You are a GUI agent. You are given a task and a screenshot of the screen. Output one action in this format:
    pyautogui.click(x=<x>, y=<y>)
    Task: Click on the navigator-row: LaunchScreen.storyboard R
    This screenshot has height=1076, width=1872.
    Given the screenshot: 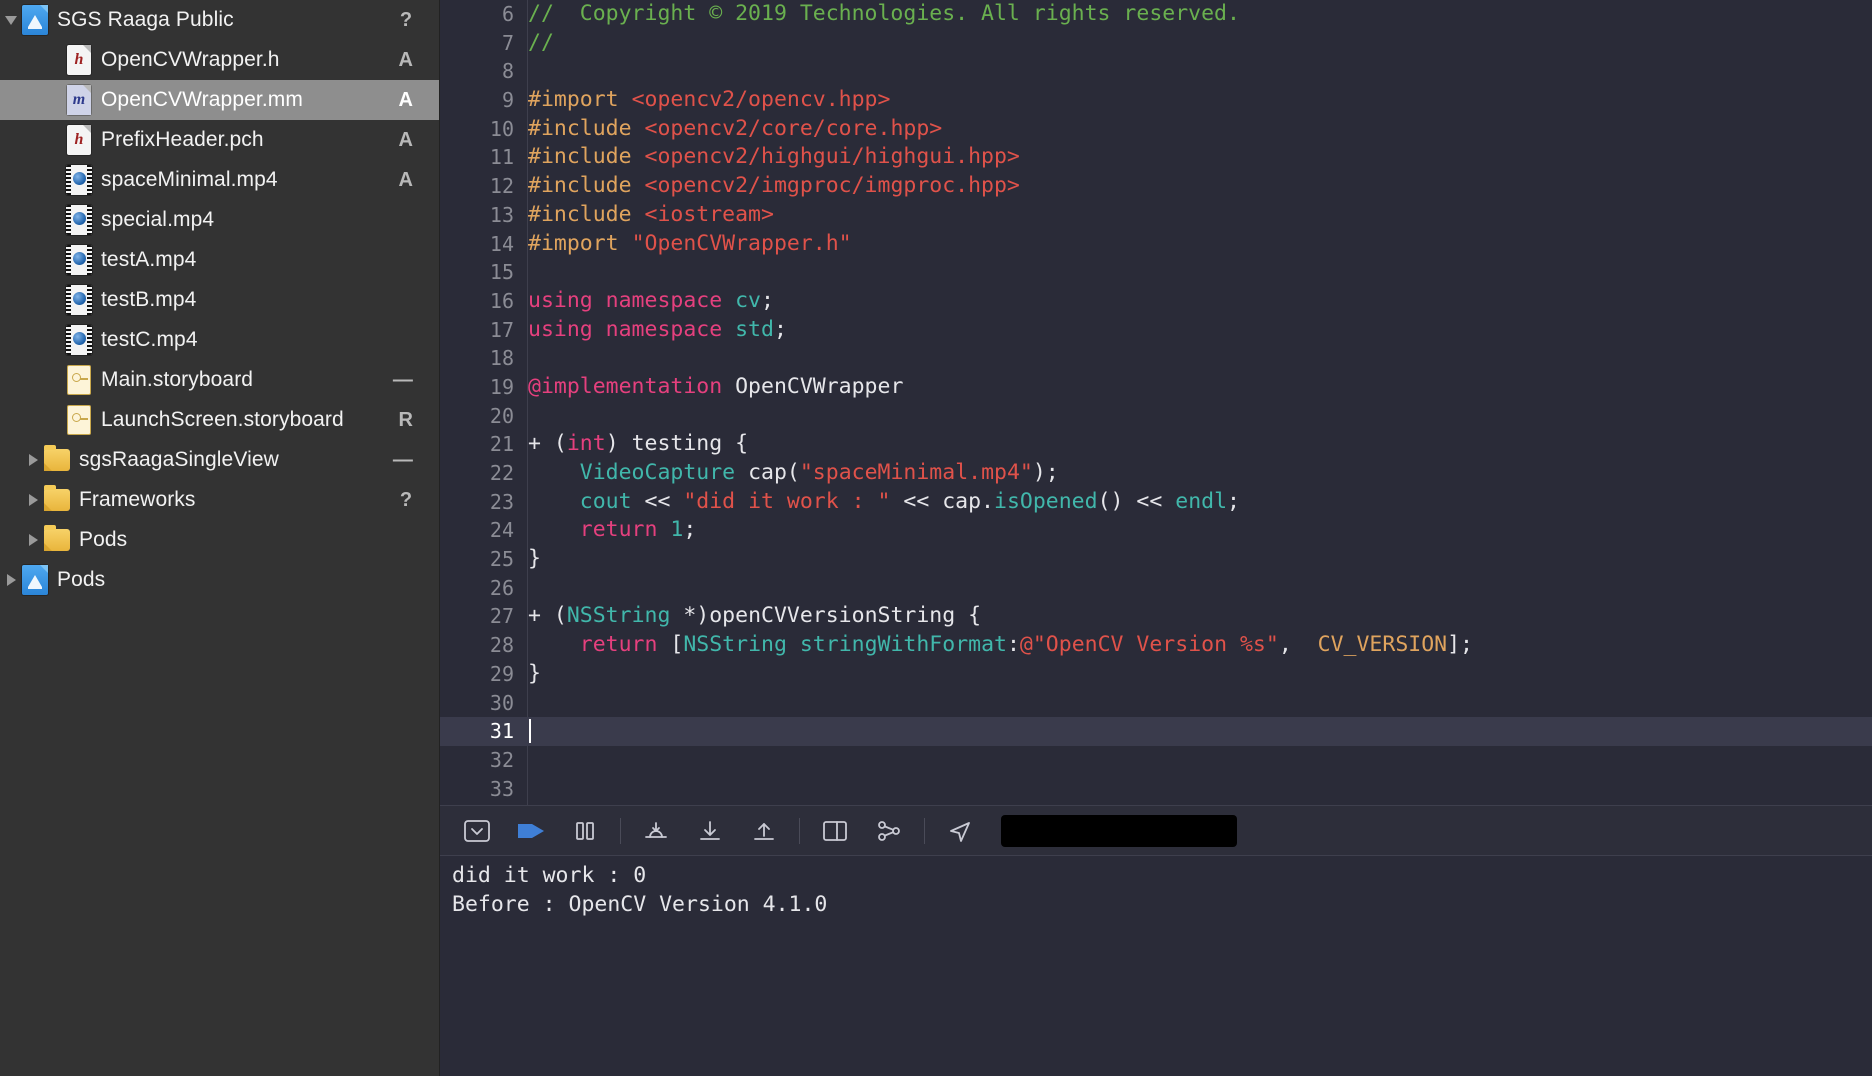 What is the action you would take?
    pyautogui.click(x=219, y=420)
    